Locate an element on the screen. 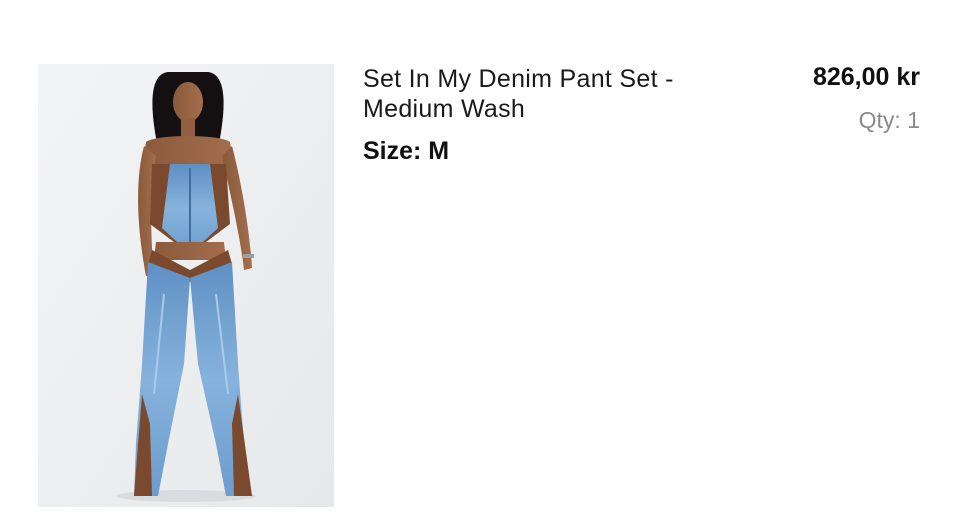 Image resolution: width=960 pixels, height=529 pixels. product-size: Size: M is located at coordinates (406, 151).